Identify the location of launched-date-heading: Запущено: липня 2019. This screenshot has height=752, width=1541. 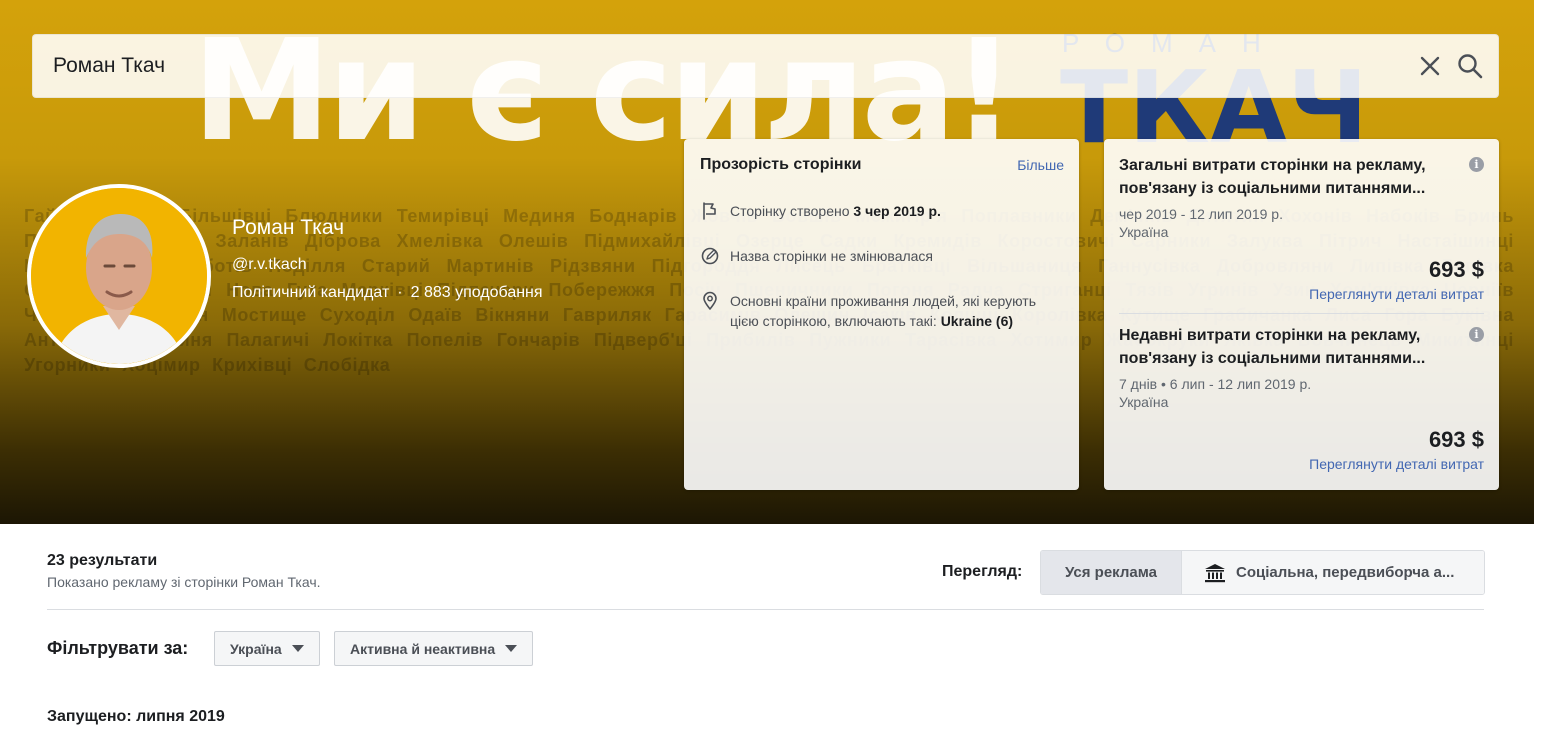
(136, 716).